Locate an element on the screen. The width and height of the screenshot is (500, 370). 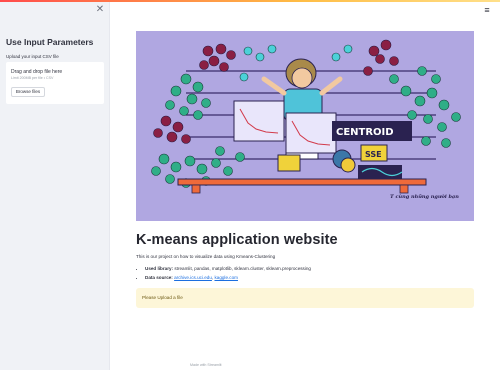
data-source-label: Data source: is located at coordinates (159, 277).